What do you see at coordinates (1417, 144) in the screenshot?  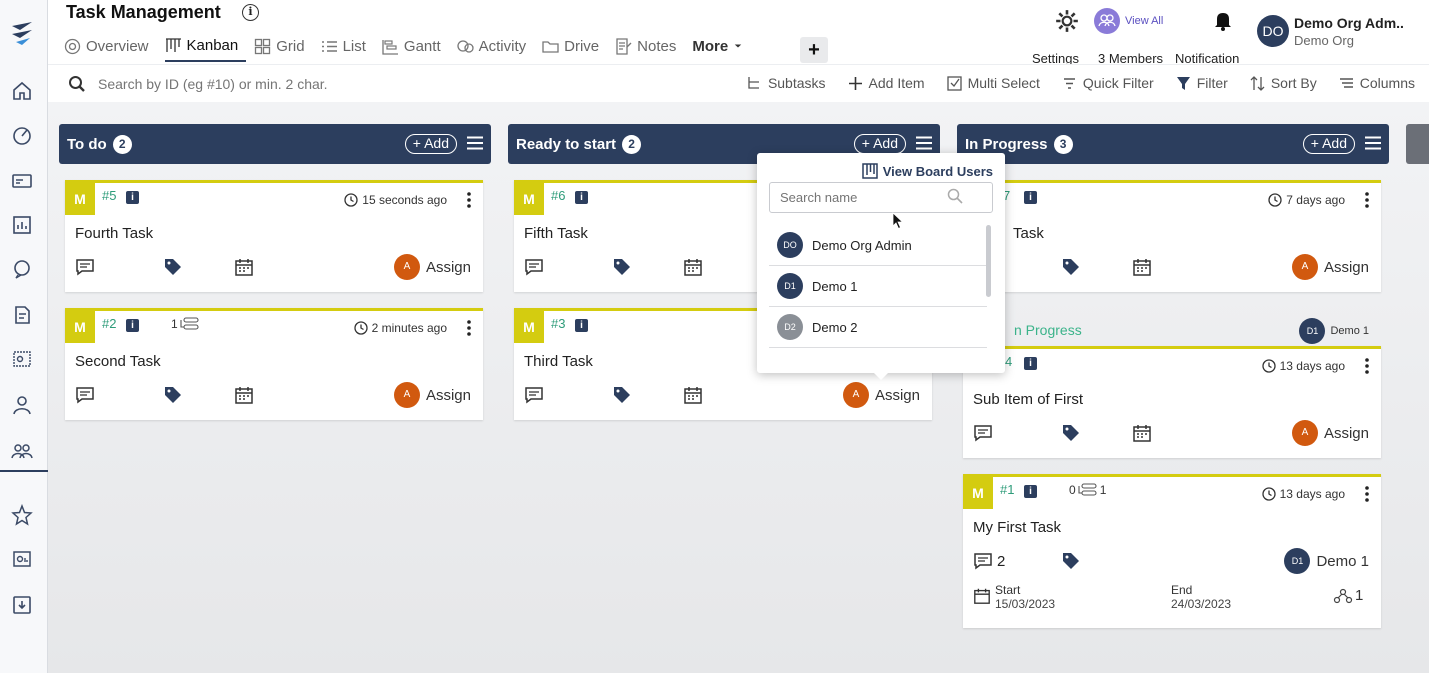 I see `column-header-partial` at bounding box center [1417, 144].